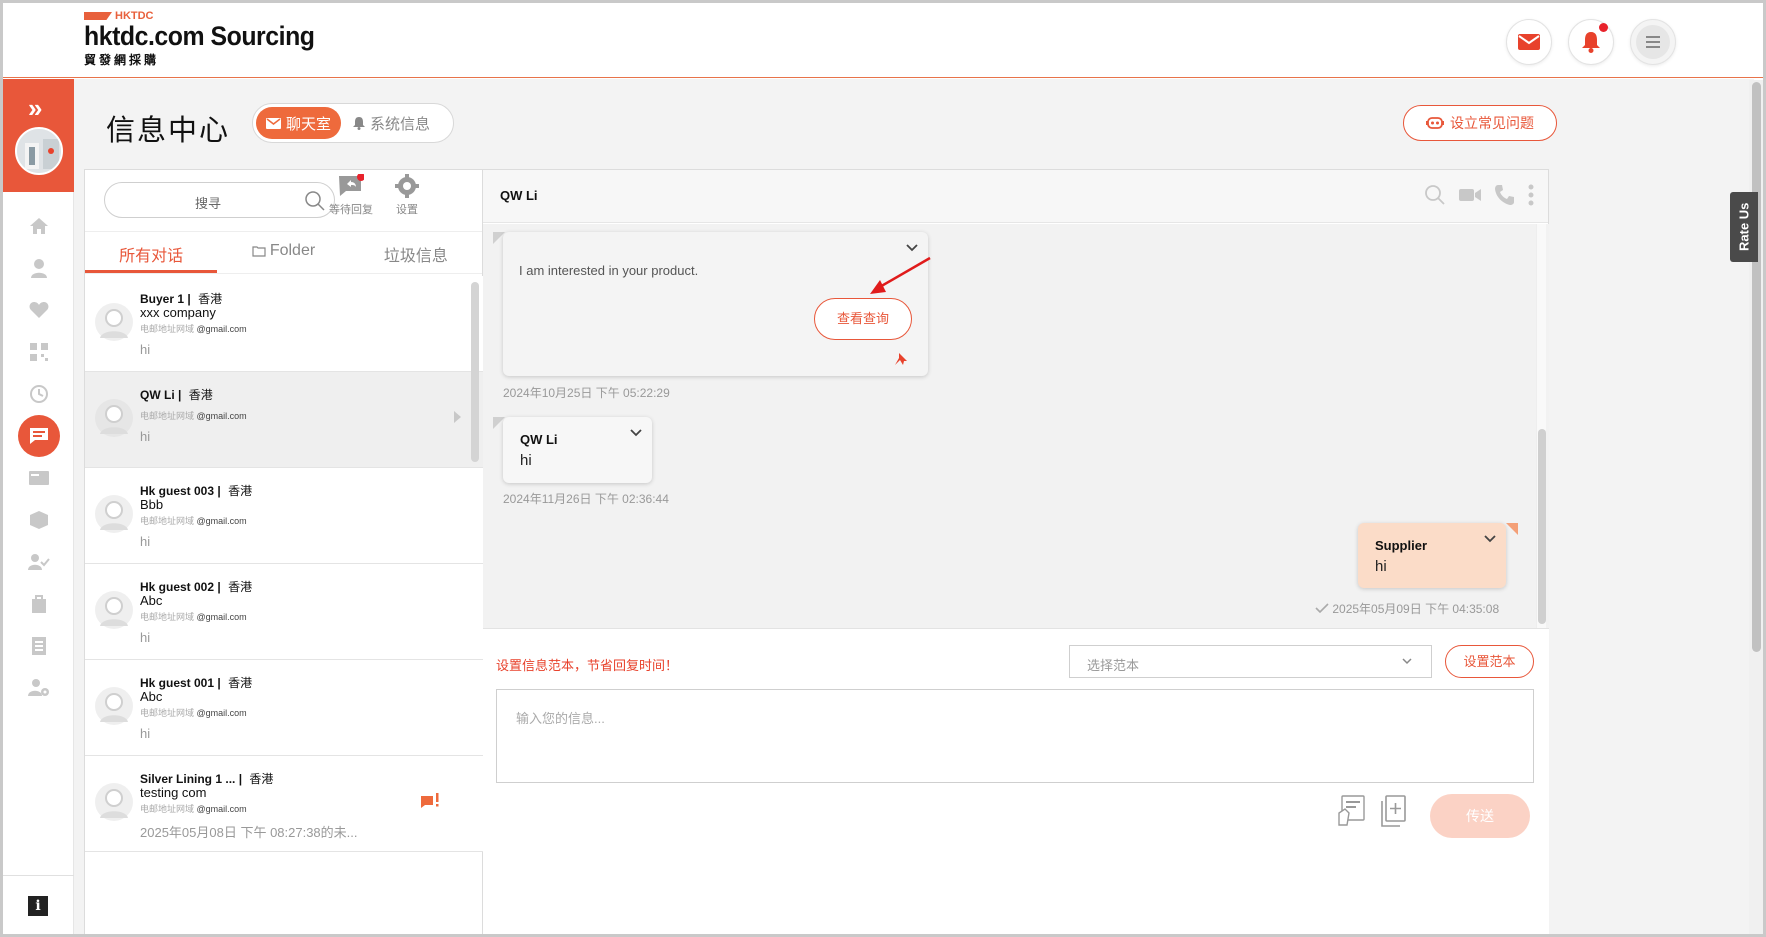  I want to click on rail-icon-list, so click(38, 457).